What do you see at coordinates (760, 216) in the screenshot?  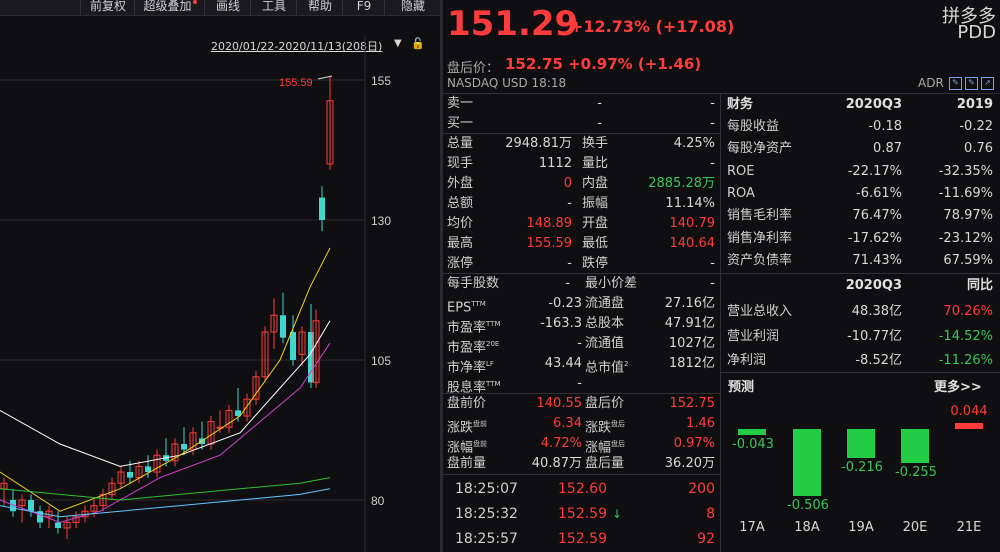 I see `financials-label: 销售毛利率` at bounding box center [760, 216].